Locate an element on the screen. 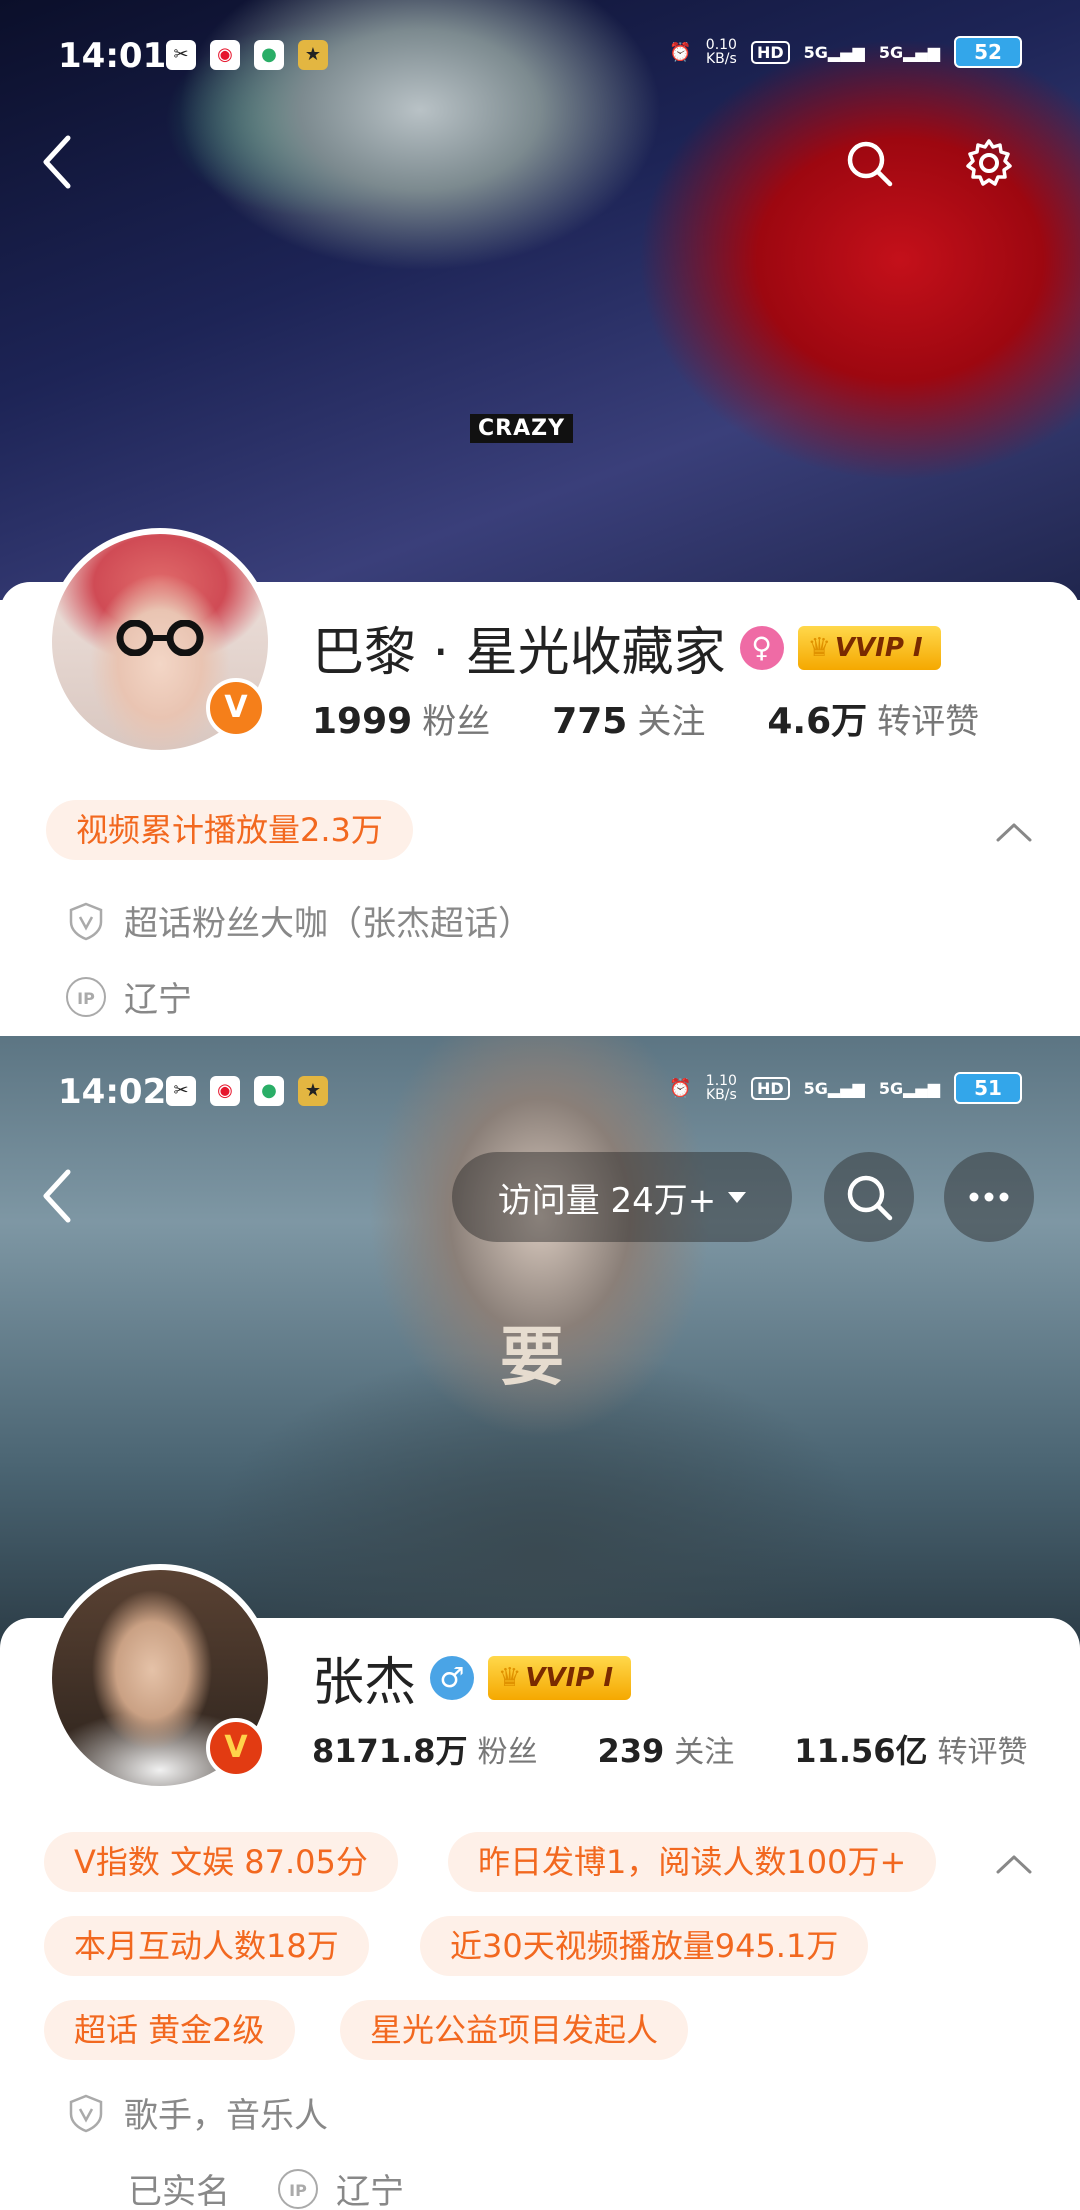 This screenshot has width=1080, height=2210. male-icon: ♂ is located at coordinates (452, 1677).